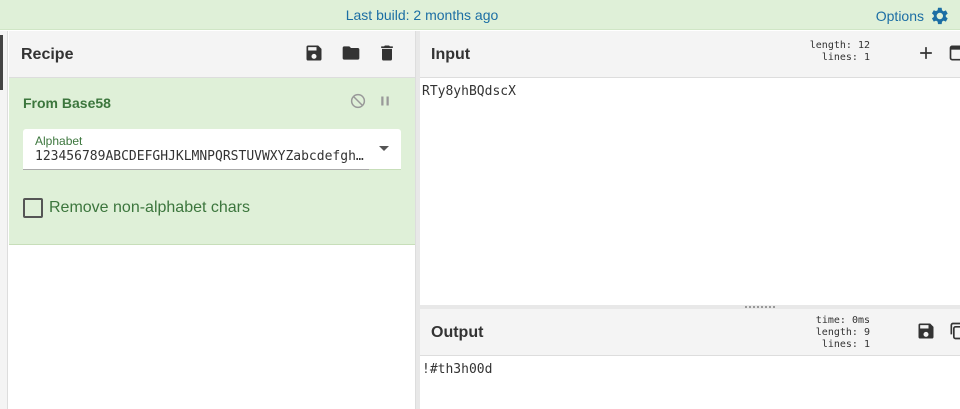  I want to click on pause-icon, so click(385, 101).